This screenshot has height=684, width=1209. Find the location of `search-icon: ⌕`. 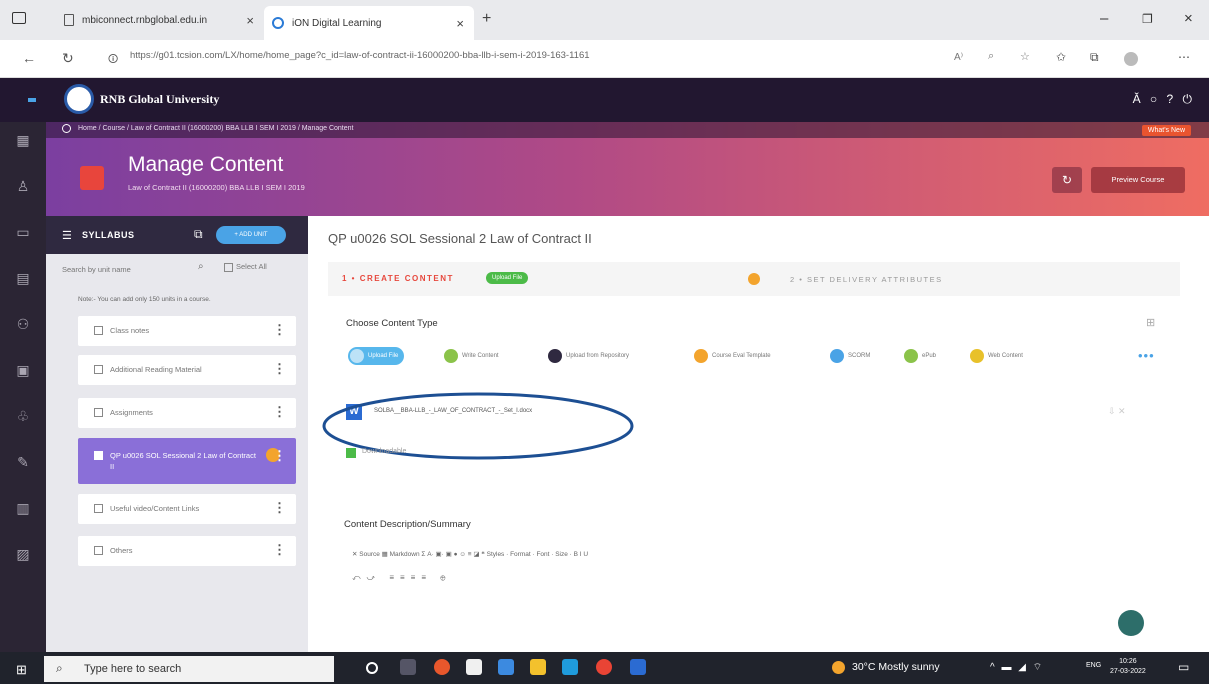

search-icon: ⌕ is located at coordinates (201, 266).